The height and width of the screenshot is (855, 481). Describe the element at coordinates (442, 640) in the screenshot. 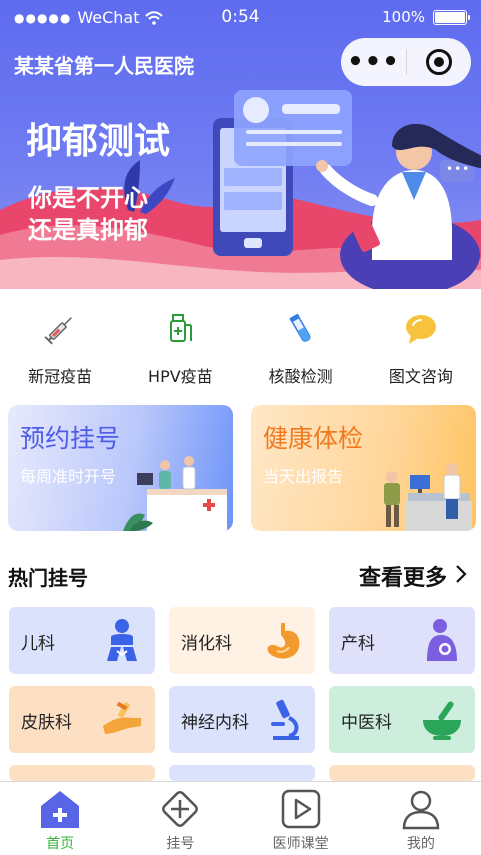

I see `mother-baby-icon` at that location.